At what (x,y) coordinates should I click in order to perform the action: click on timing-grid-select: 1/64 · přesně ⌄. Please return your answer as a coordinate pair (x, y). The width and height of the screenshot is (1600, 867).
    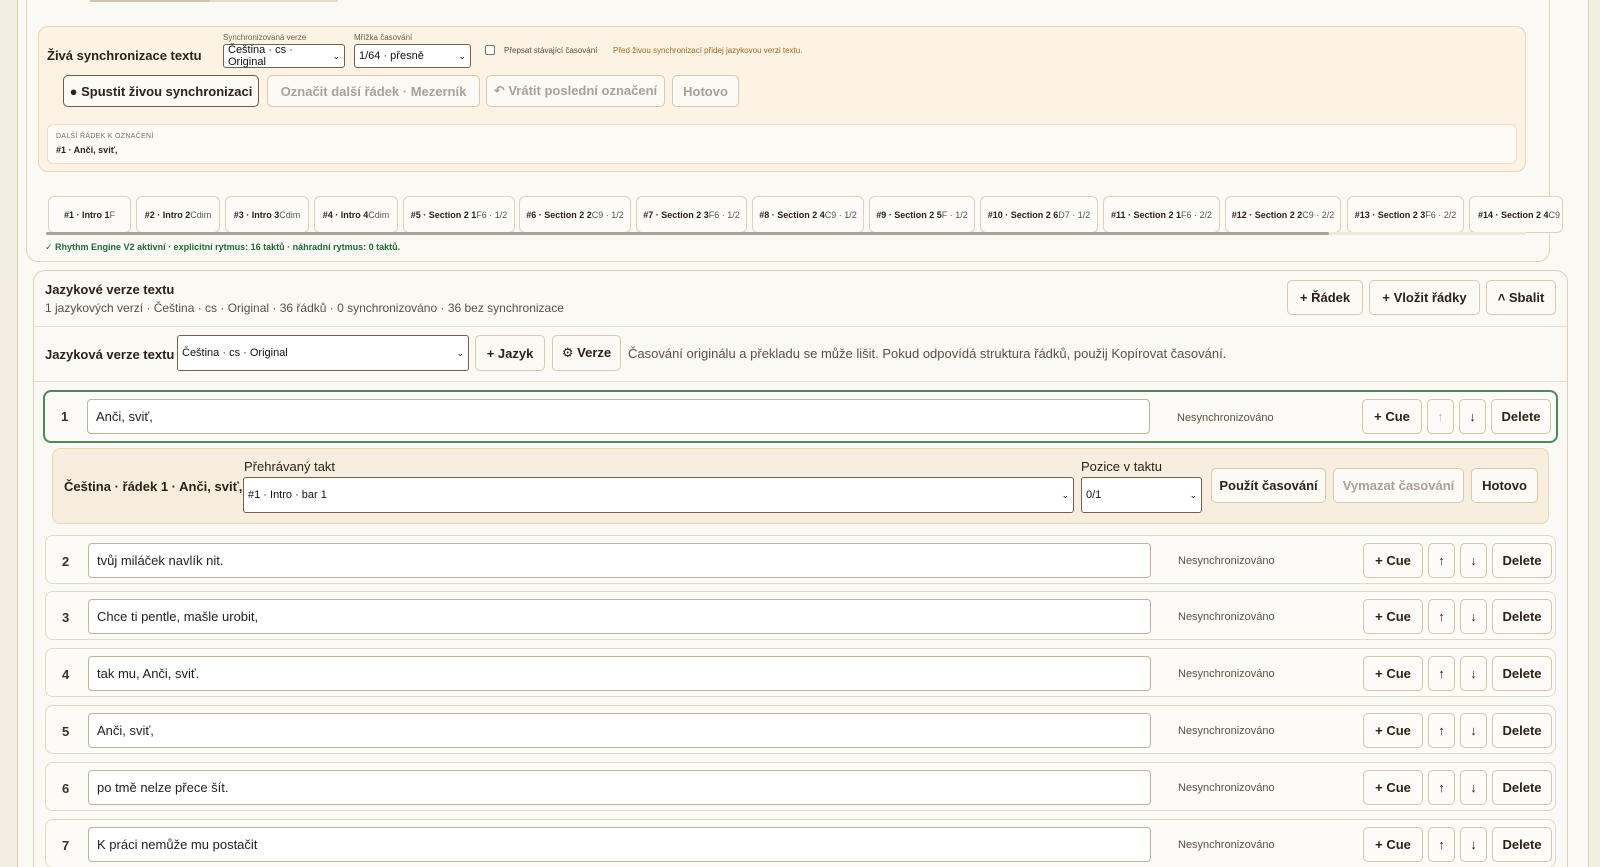
    Looking at the image, I should click on (412, 56).